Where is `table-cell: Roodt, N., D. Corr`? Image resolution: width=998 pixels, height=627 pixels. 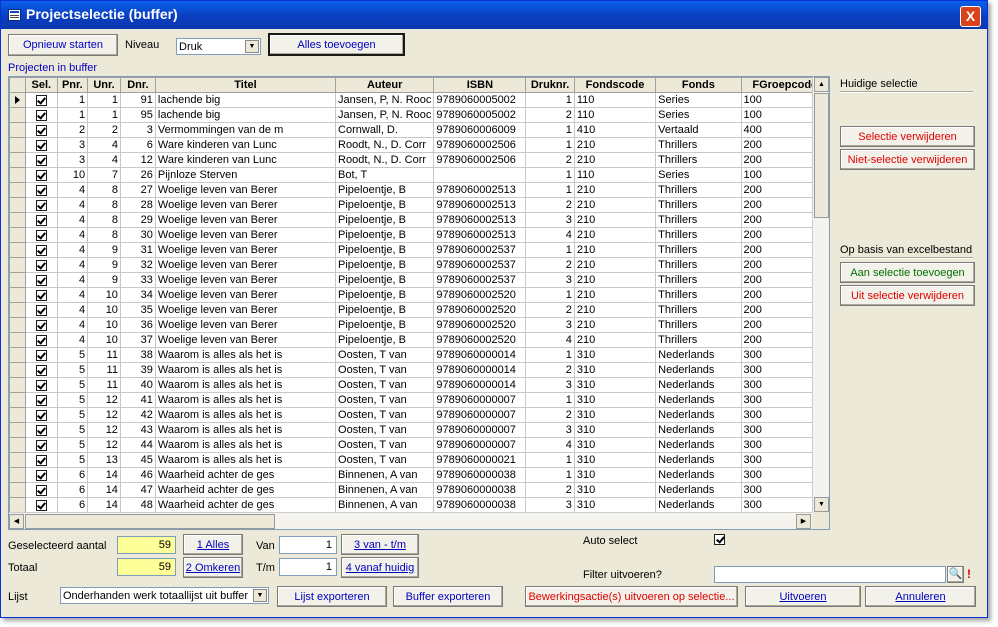 table-cell: Roodt, N., D. Corr is located at coordinates (385, 145).